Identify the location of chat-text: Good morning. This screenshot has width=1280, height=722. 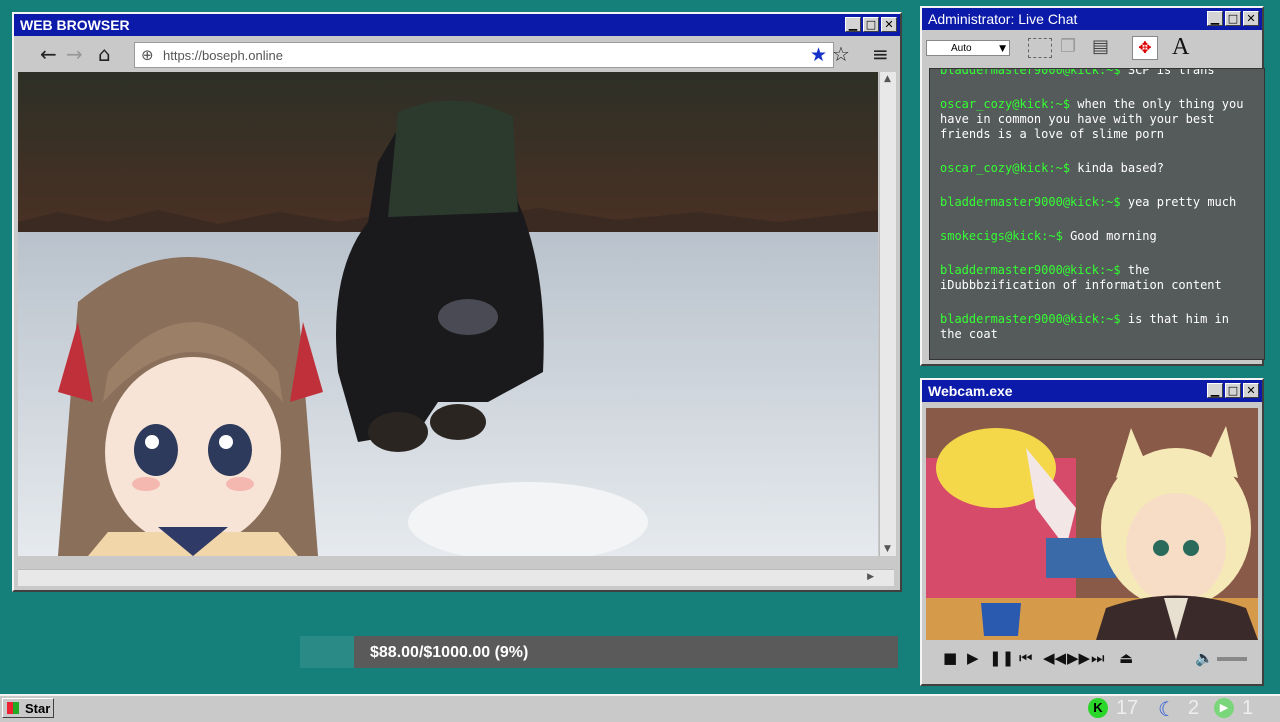
(1113, 236).